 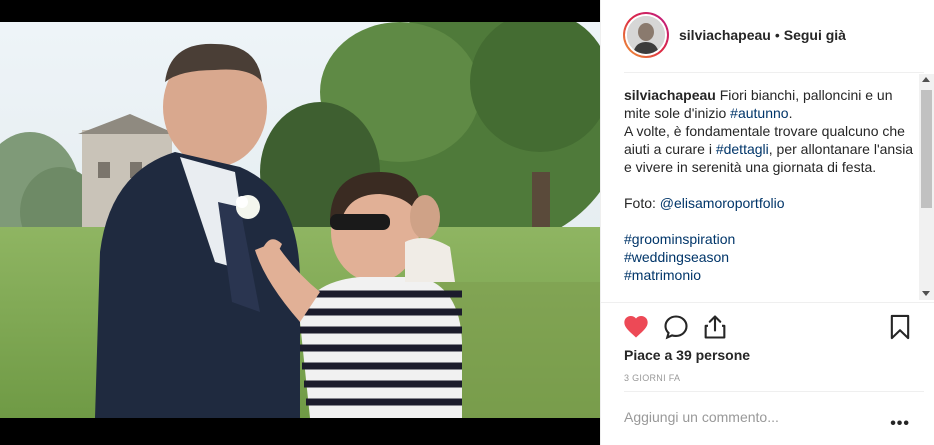 I want to click on share-button, so click(x=715, y=327).